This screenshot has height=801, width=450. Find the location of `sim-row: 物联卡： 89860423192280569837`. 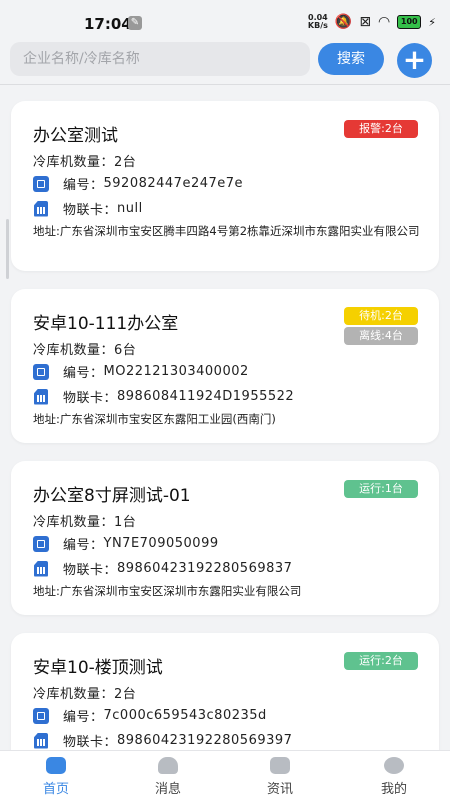

sim-row: 物联卡： 89860423192280569837 is located at coordinates (162, 568).